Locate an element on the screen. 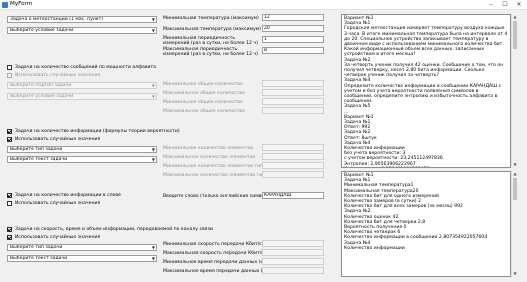 Image resolution: width=527 pixels, height=282 pixels. task-type-value: Задача о метеостанции (1 мас. пункт) is located at coordinates (57, 19).